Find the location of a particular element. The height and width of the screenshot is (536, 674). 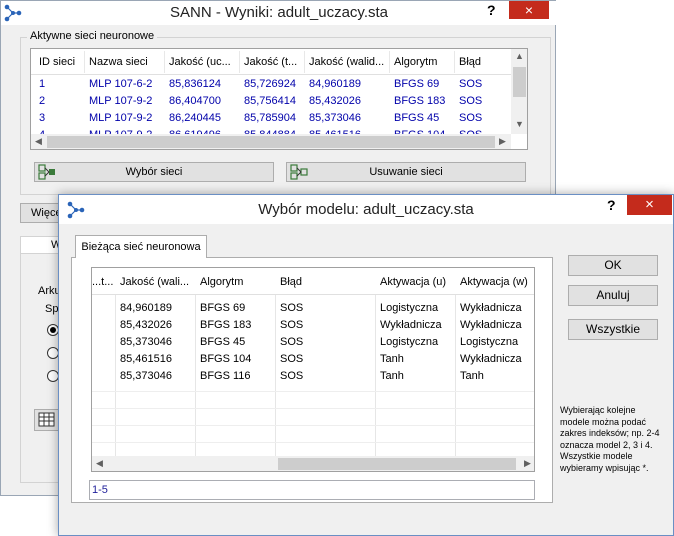

grid-icon is located at coordinates (47, 422).